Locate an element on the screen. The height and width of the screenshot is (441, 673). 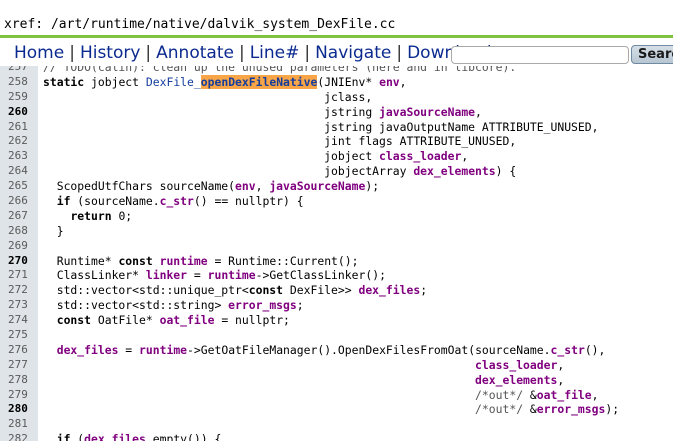
code-text: /*out*/ &oat_file, is located at coordinates (537, 394).